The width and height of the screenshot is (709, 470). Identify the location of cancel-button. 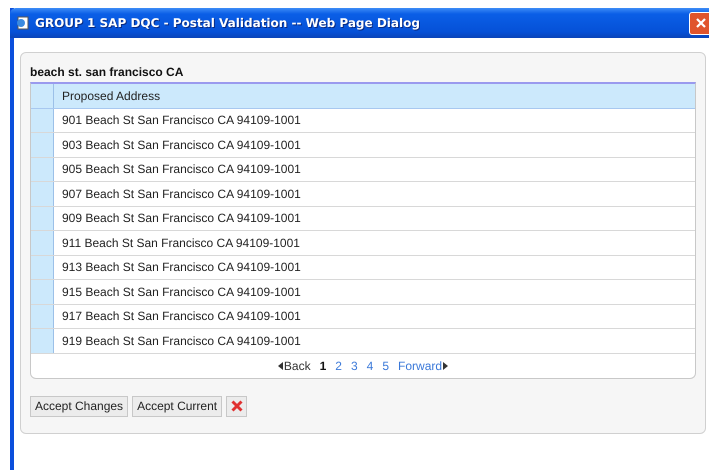
(237, 406).